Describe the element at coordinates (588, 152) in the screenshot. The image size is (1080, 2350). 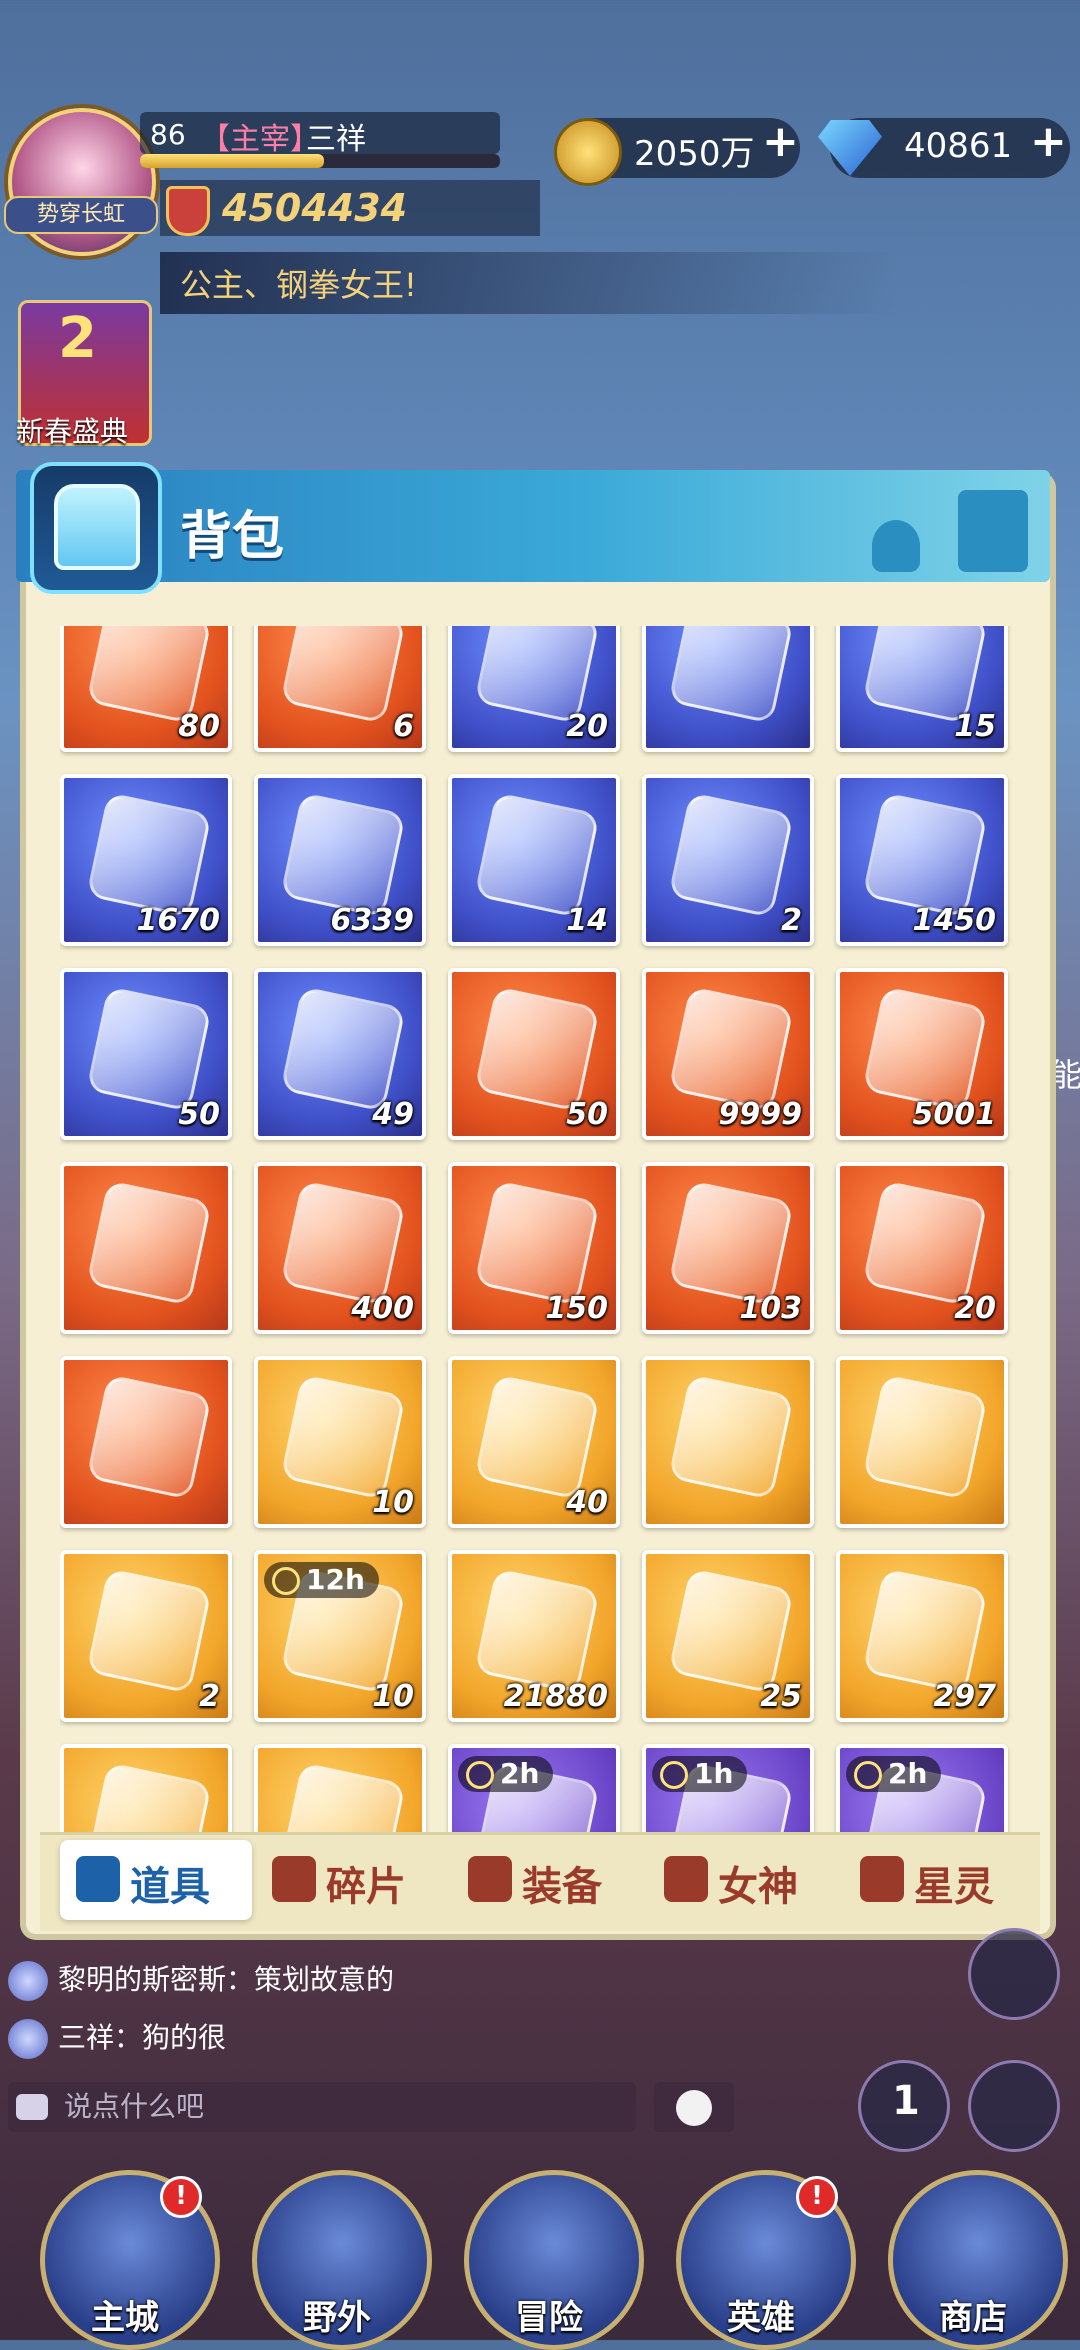
I see `gold-coin-icon` at that location.